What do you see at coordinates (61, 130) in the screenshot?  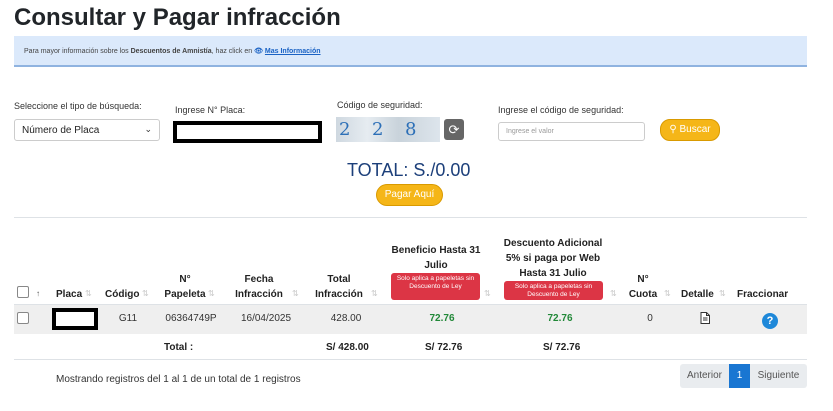 I see `search-type-value: Número de Placa` at bounding box center [61, 130].